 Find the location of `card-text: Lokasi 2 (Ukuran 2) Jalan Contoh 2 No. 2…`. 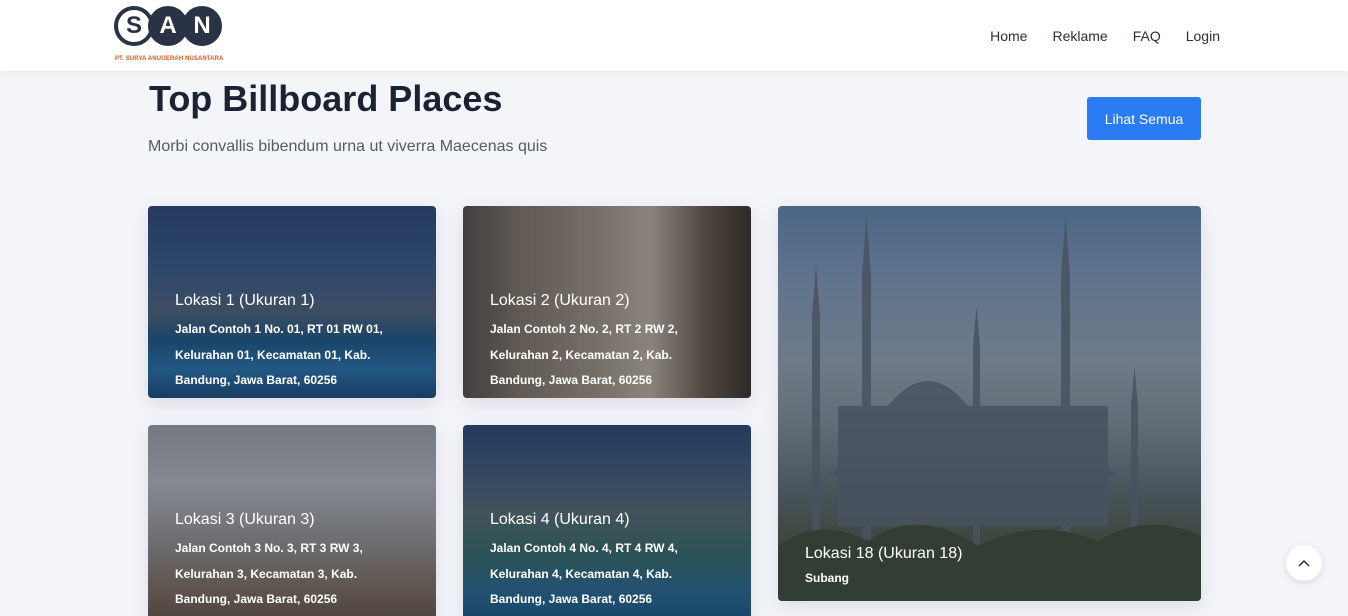

card-text: Lokasi 2 (Ukuran 2) Jalan Contoh 2 No. 2… is located at coordinates (610, 342).